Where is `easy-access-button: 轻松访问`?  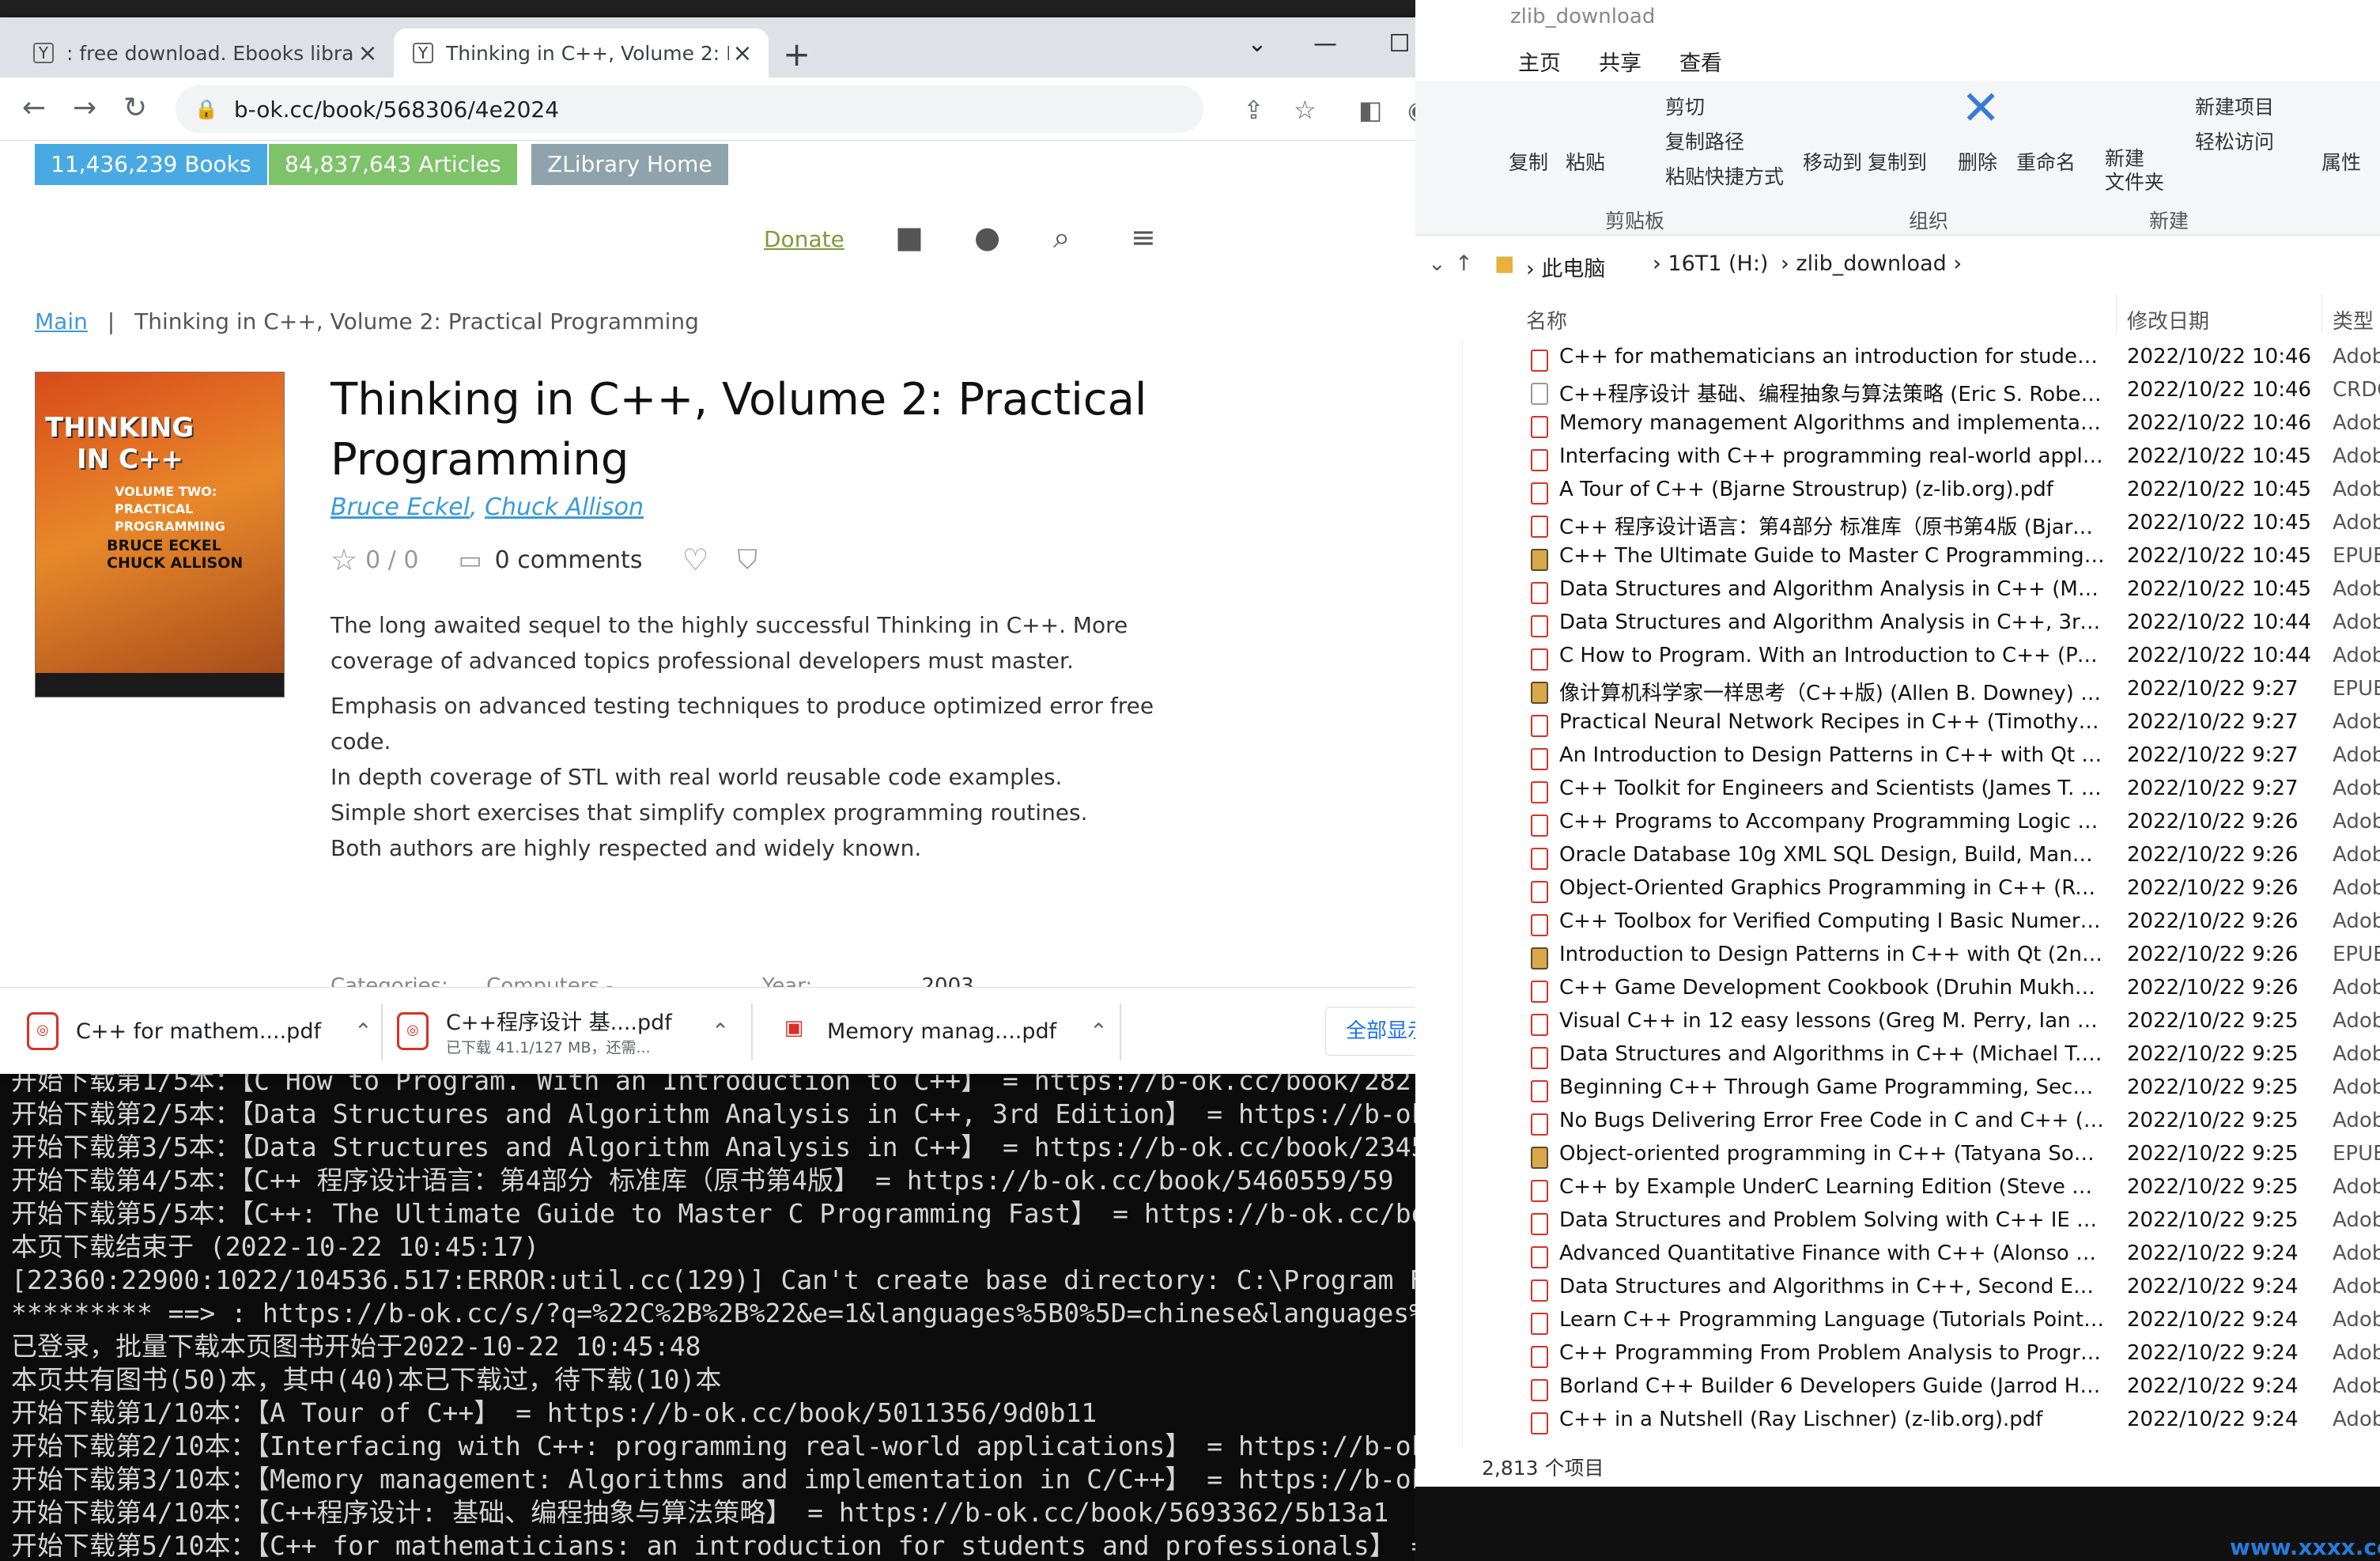 easy-access-button: 轻松访问 is located at coordinates (2234, 141).